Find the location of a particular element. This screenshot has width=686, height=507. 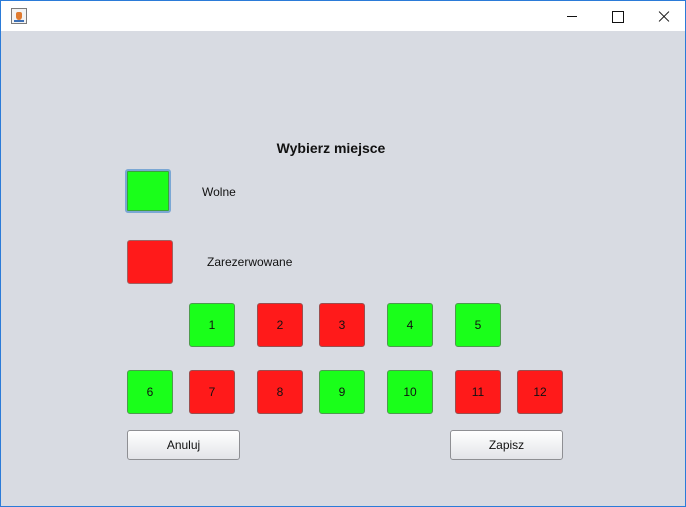

seat-button-2: 2 is located at coordinates (280, 325).